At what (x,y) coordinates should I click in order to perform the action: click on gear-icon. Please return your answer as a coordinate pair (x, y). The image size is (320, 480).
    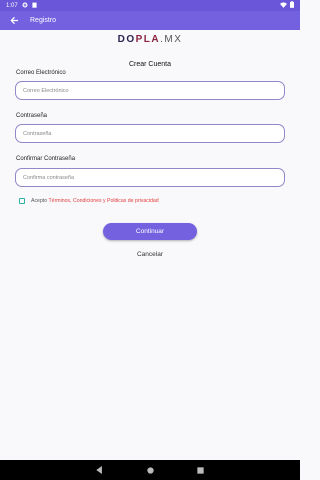
    Looking at the image, I should click on (25, 5).